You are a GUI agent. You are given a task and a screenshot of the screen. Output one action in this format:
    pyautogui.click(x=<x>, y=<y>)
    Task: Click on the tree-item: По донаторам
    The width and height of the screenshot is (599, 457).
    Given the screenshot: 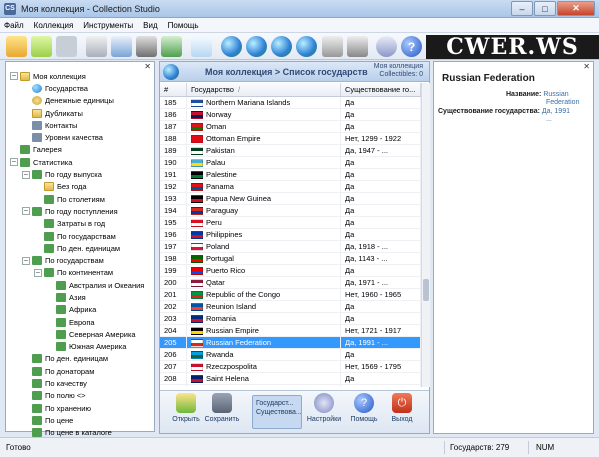 What is the action you would take?
    pyautogui.click(x=80, y=371)
    